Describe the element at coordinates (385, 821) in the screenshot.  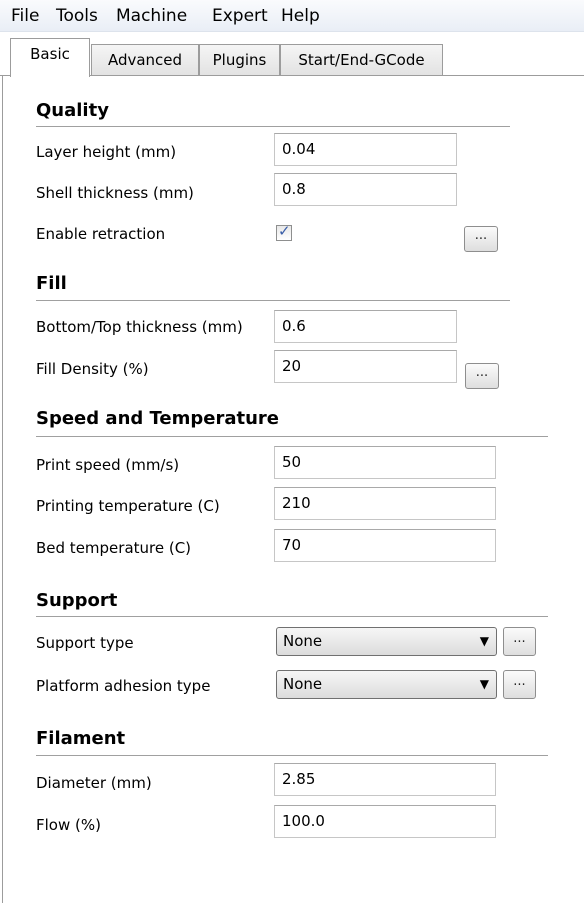
I see `flow-field: 100.0` at that location.